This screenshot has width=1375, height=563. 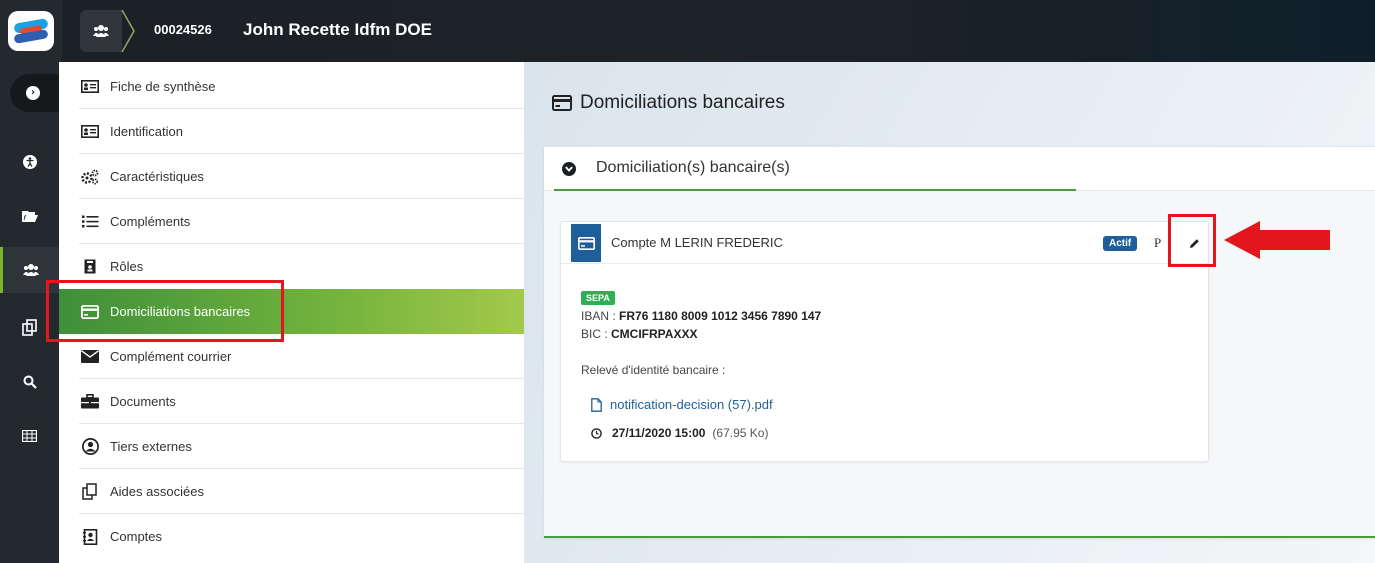 What do you see at coordinates (90, 357) in the screenshot?
I see `envelope-icon` at bounding box center [90, 357].